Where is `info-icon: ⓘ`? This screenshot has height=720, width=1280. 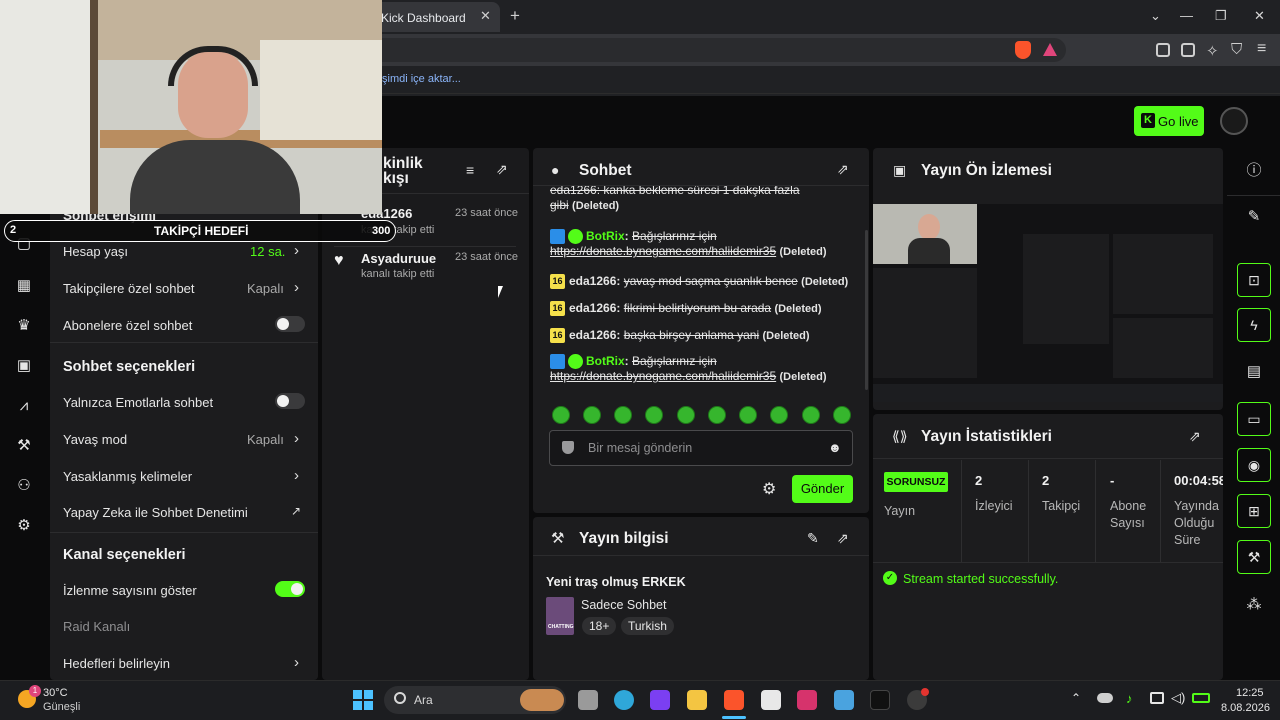
info-icon: ⓘ is located at coordinates (1254, 171).